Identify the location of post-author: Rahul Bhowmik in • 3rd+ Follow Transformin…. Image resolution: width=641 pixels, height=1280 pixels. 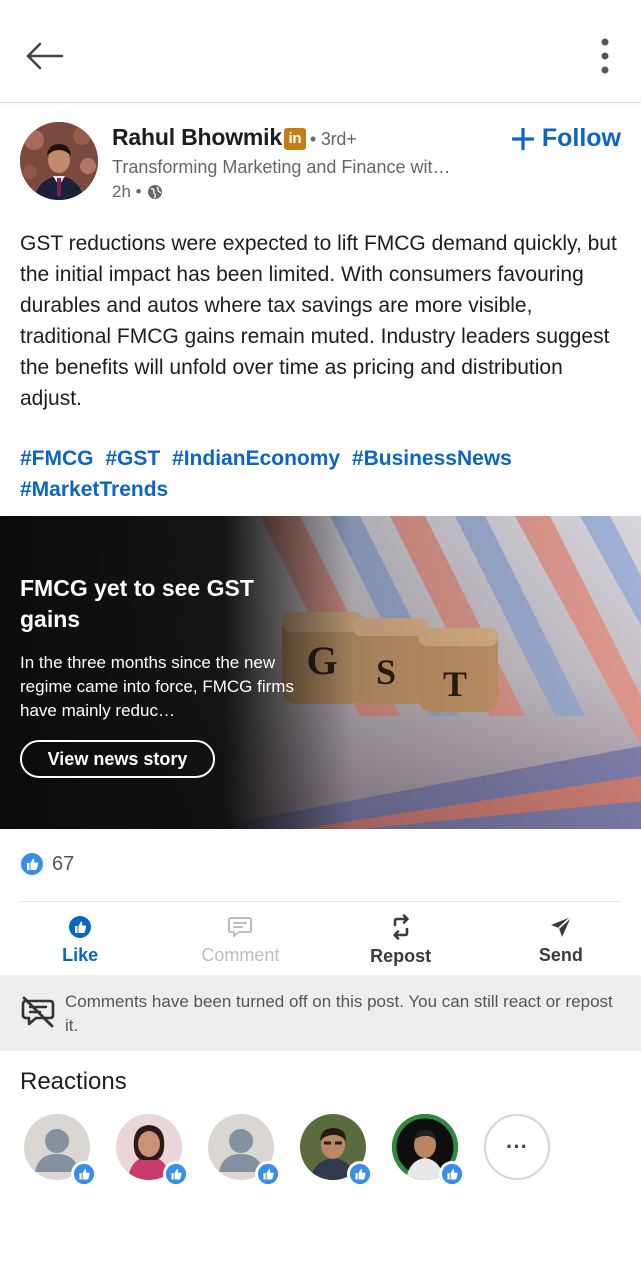
(320, 164).